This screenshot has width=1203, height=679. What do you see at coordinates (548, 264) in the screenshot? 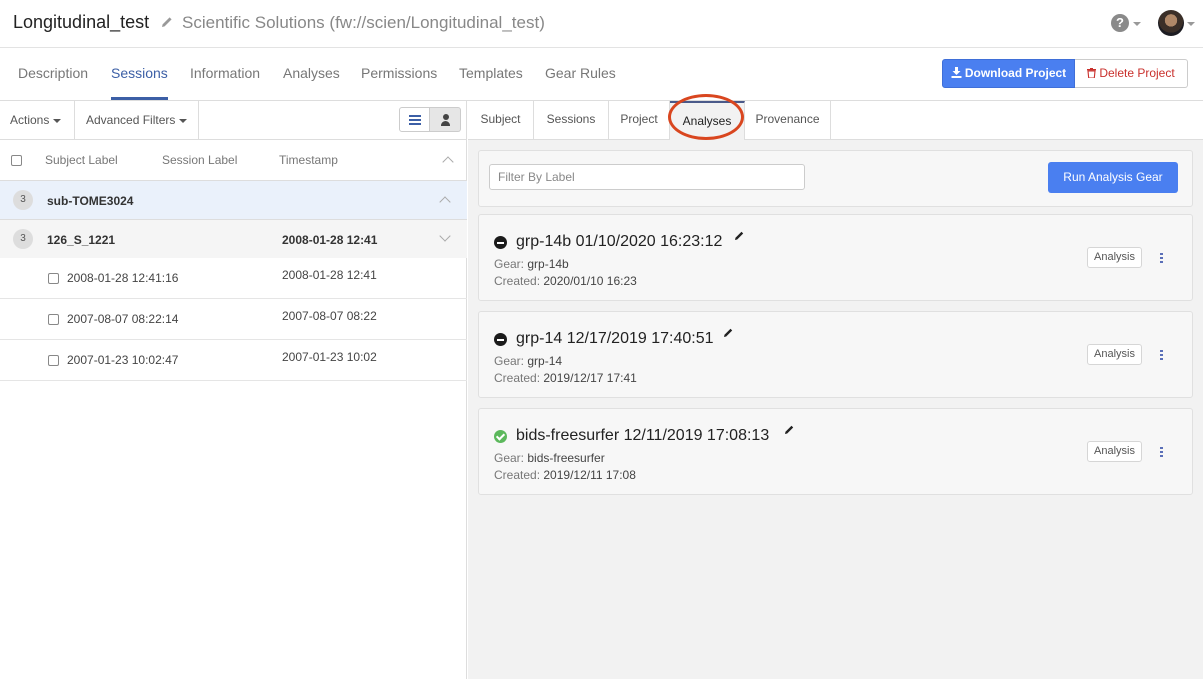
I see `gear-value: grp-14b` at bounding box center [548, 264].